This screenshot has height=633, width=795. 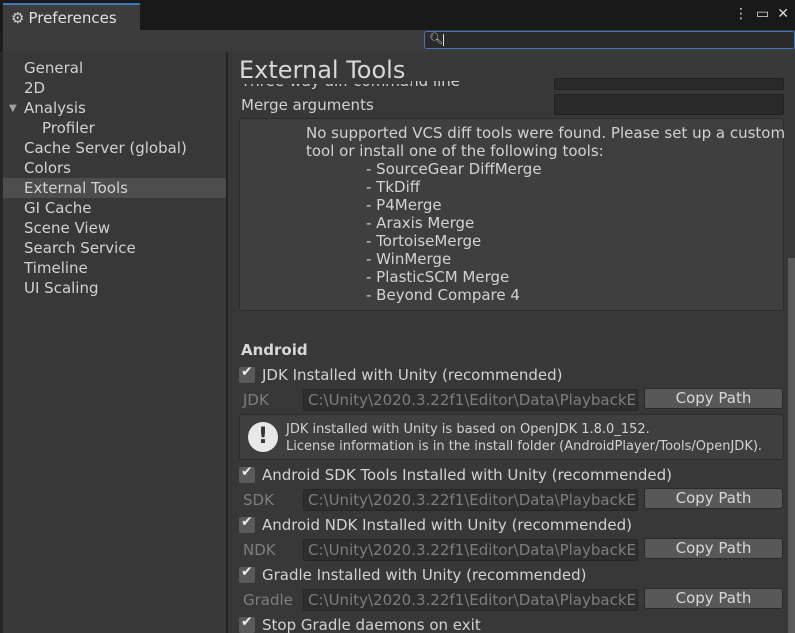 I want to click on sidebar-item-gi-cache: GI Cache, so click(x=125, y=208).